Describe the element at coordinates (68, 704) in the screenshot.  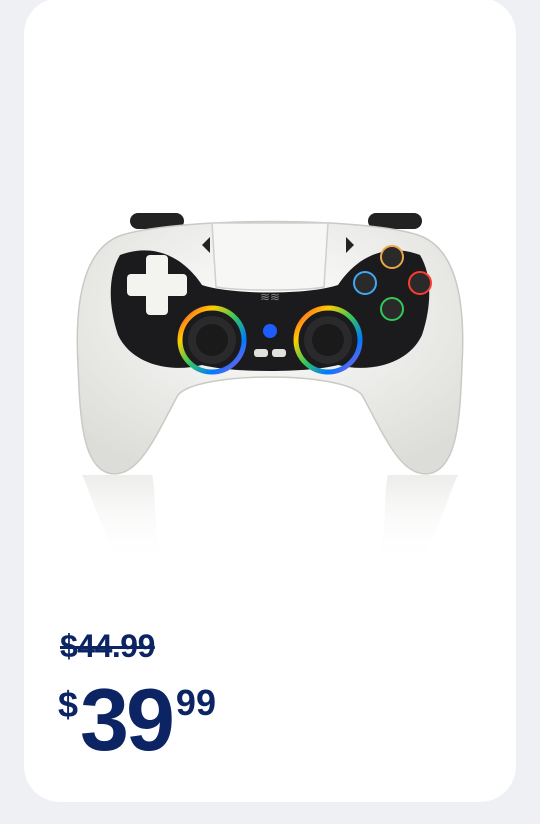
I see `currency-symbol: $` at that location.